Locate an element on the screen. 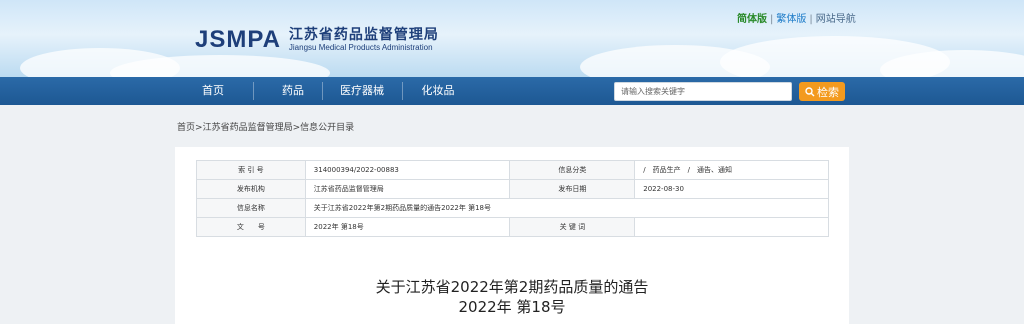  publisher-label: 发布机构 is located at coordinates (251, 189).